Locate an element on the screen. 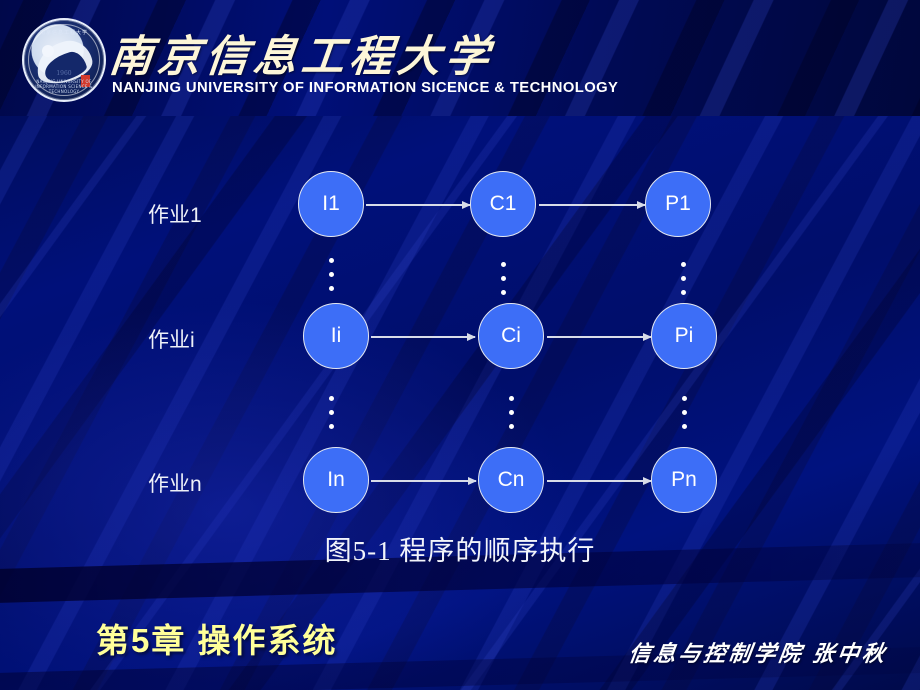 Image resolution: width=920 pixels, height=690 pixels. node-p1: P1 is located at coordinates (678, 204).